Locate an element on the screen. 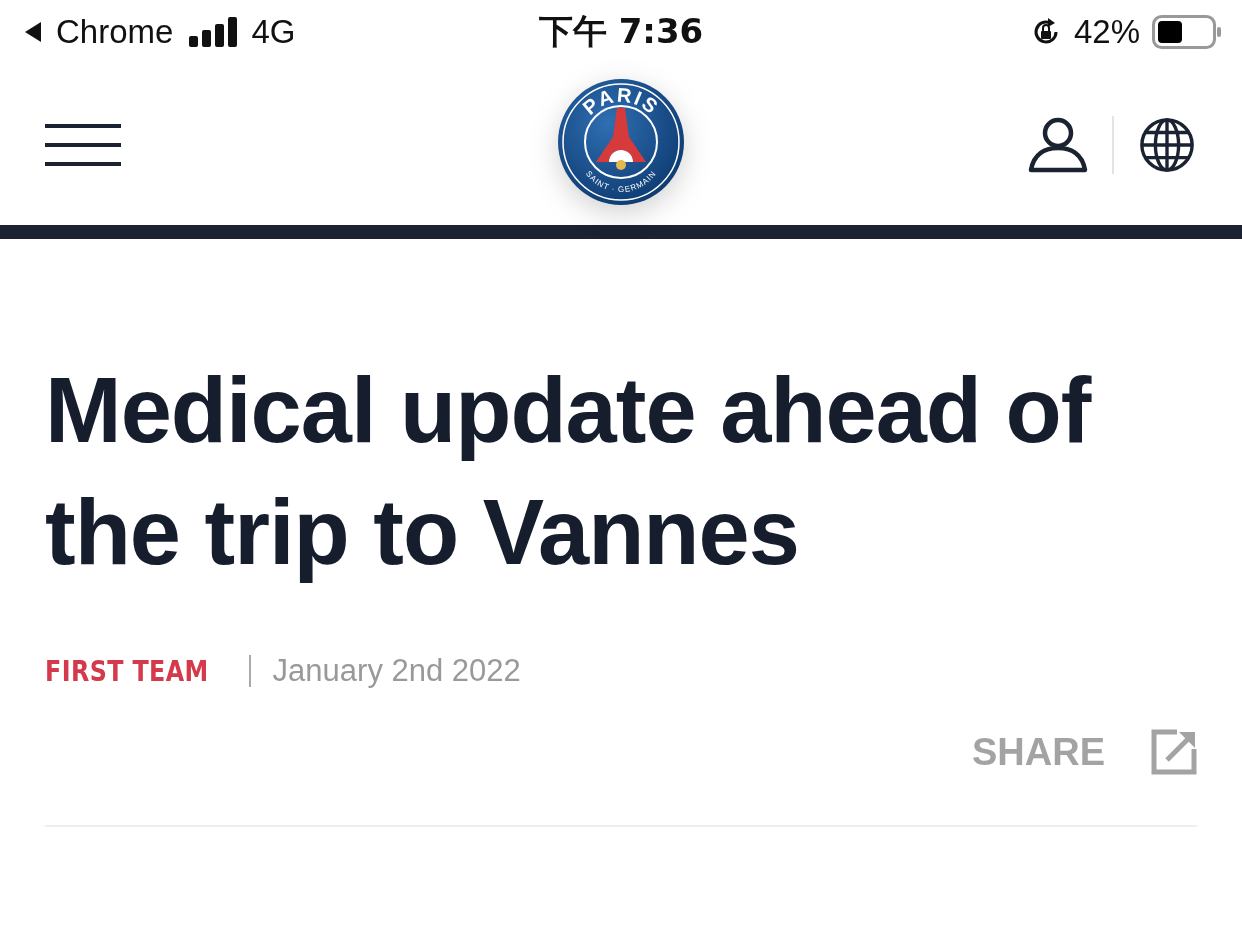 The image size is (1242, 931). battery-percent: 42% is located at coordinates (1106, 32).